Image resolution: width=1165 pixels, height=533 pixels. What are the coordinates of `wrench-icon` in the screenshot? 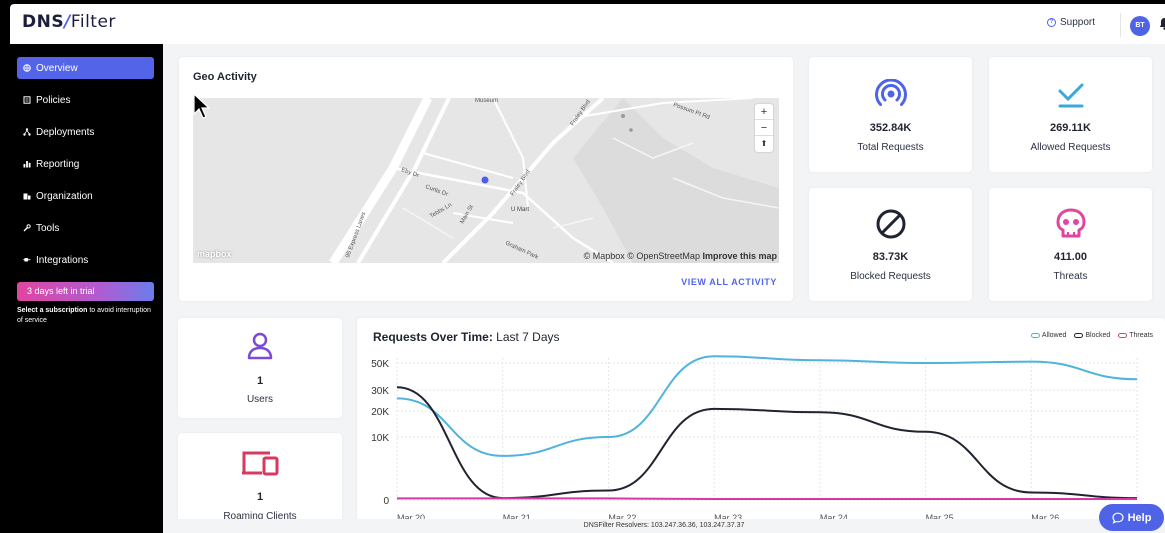 It's located at (27, 228).